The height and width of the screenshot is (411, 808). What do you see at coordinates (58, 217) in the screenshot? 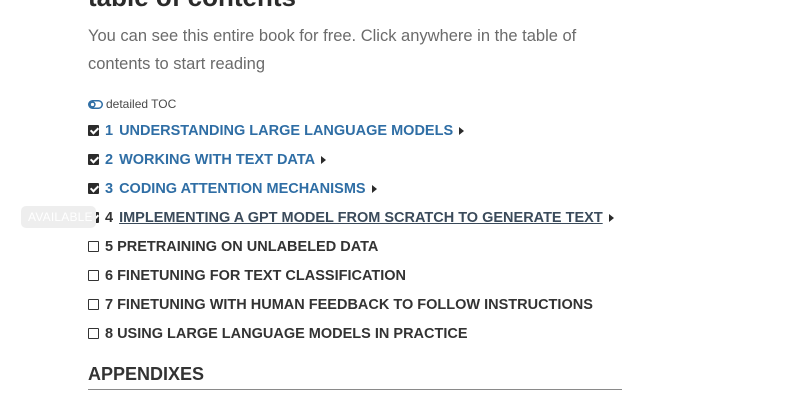
I see `available-badge: AVAILABLE` at bounding box center [58, 217].